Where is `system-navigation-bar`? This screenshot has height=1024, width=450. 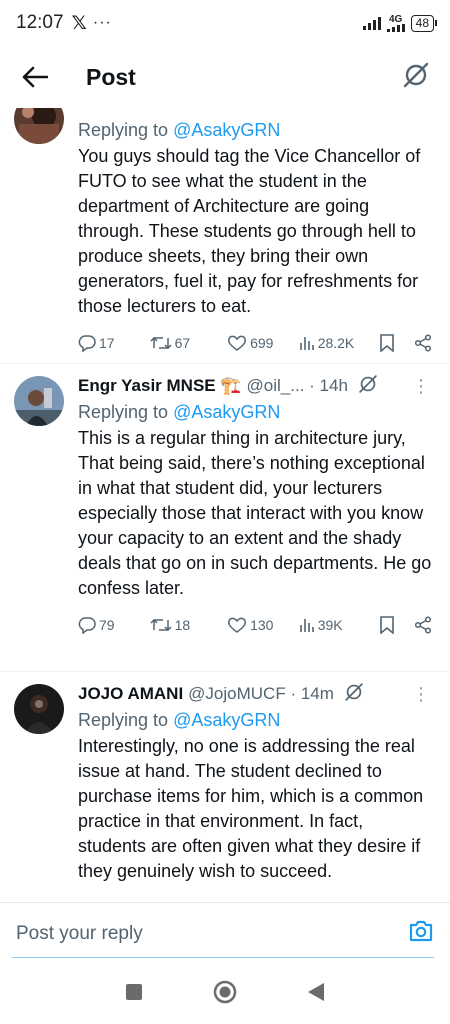
system-navigation-bar is located at coordinates (225, 994).